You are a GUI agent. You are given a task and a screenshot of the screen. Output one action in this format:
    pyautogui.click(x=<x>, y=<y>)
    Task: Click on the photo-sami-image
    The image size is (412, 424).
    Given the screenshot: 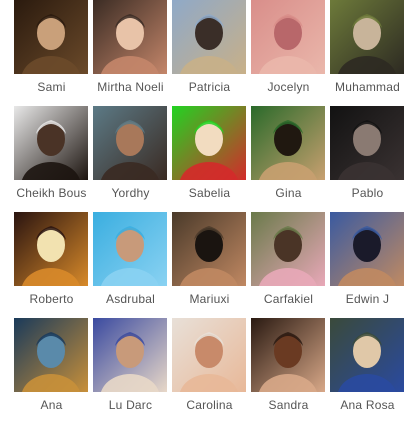 What is the action you would take?
    pyautogui.click(x=51, y=37)
    